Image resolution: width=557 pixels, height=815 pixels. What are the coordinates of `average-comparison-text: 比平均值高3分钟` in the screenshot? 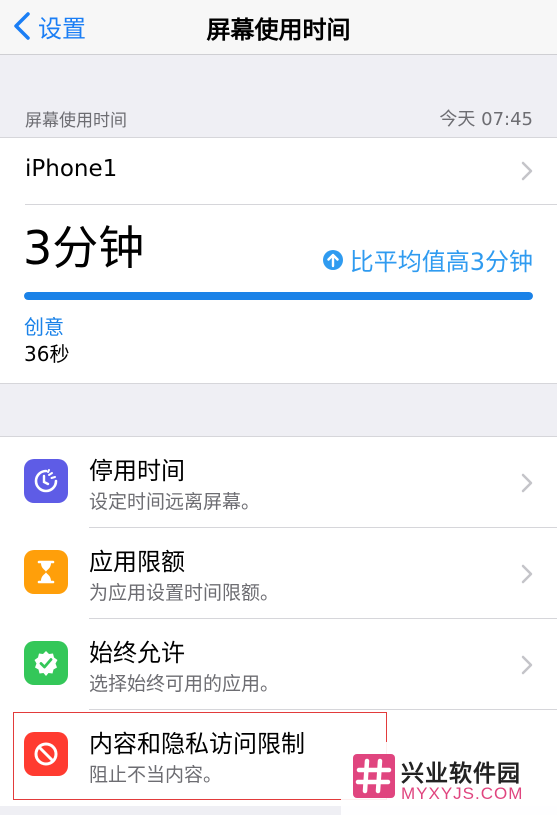 It's located at (441, 262).